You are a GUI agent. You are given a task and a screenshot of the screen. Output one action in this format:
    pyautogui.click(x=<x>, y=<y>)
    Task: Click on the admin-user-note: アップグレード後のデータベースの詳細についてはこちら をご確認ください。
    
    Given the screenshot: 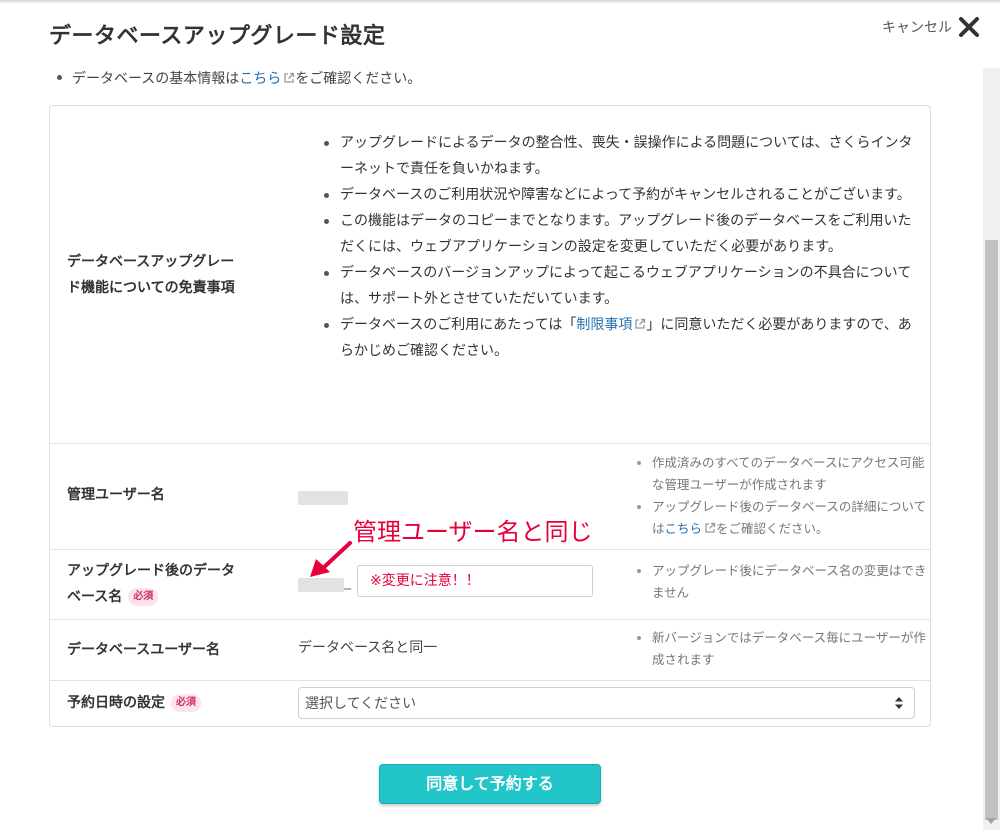 What is the action you would take?
    pyautogui.click(x=780, y=518)
    